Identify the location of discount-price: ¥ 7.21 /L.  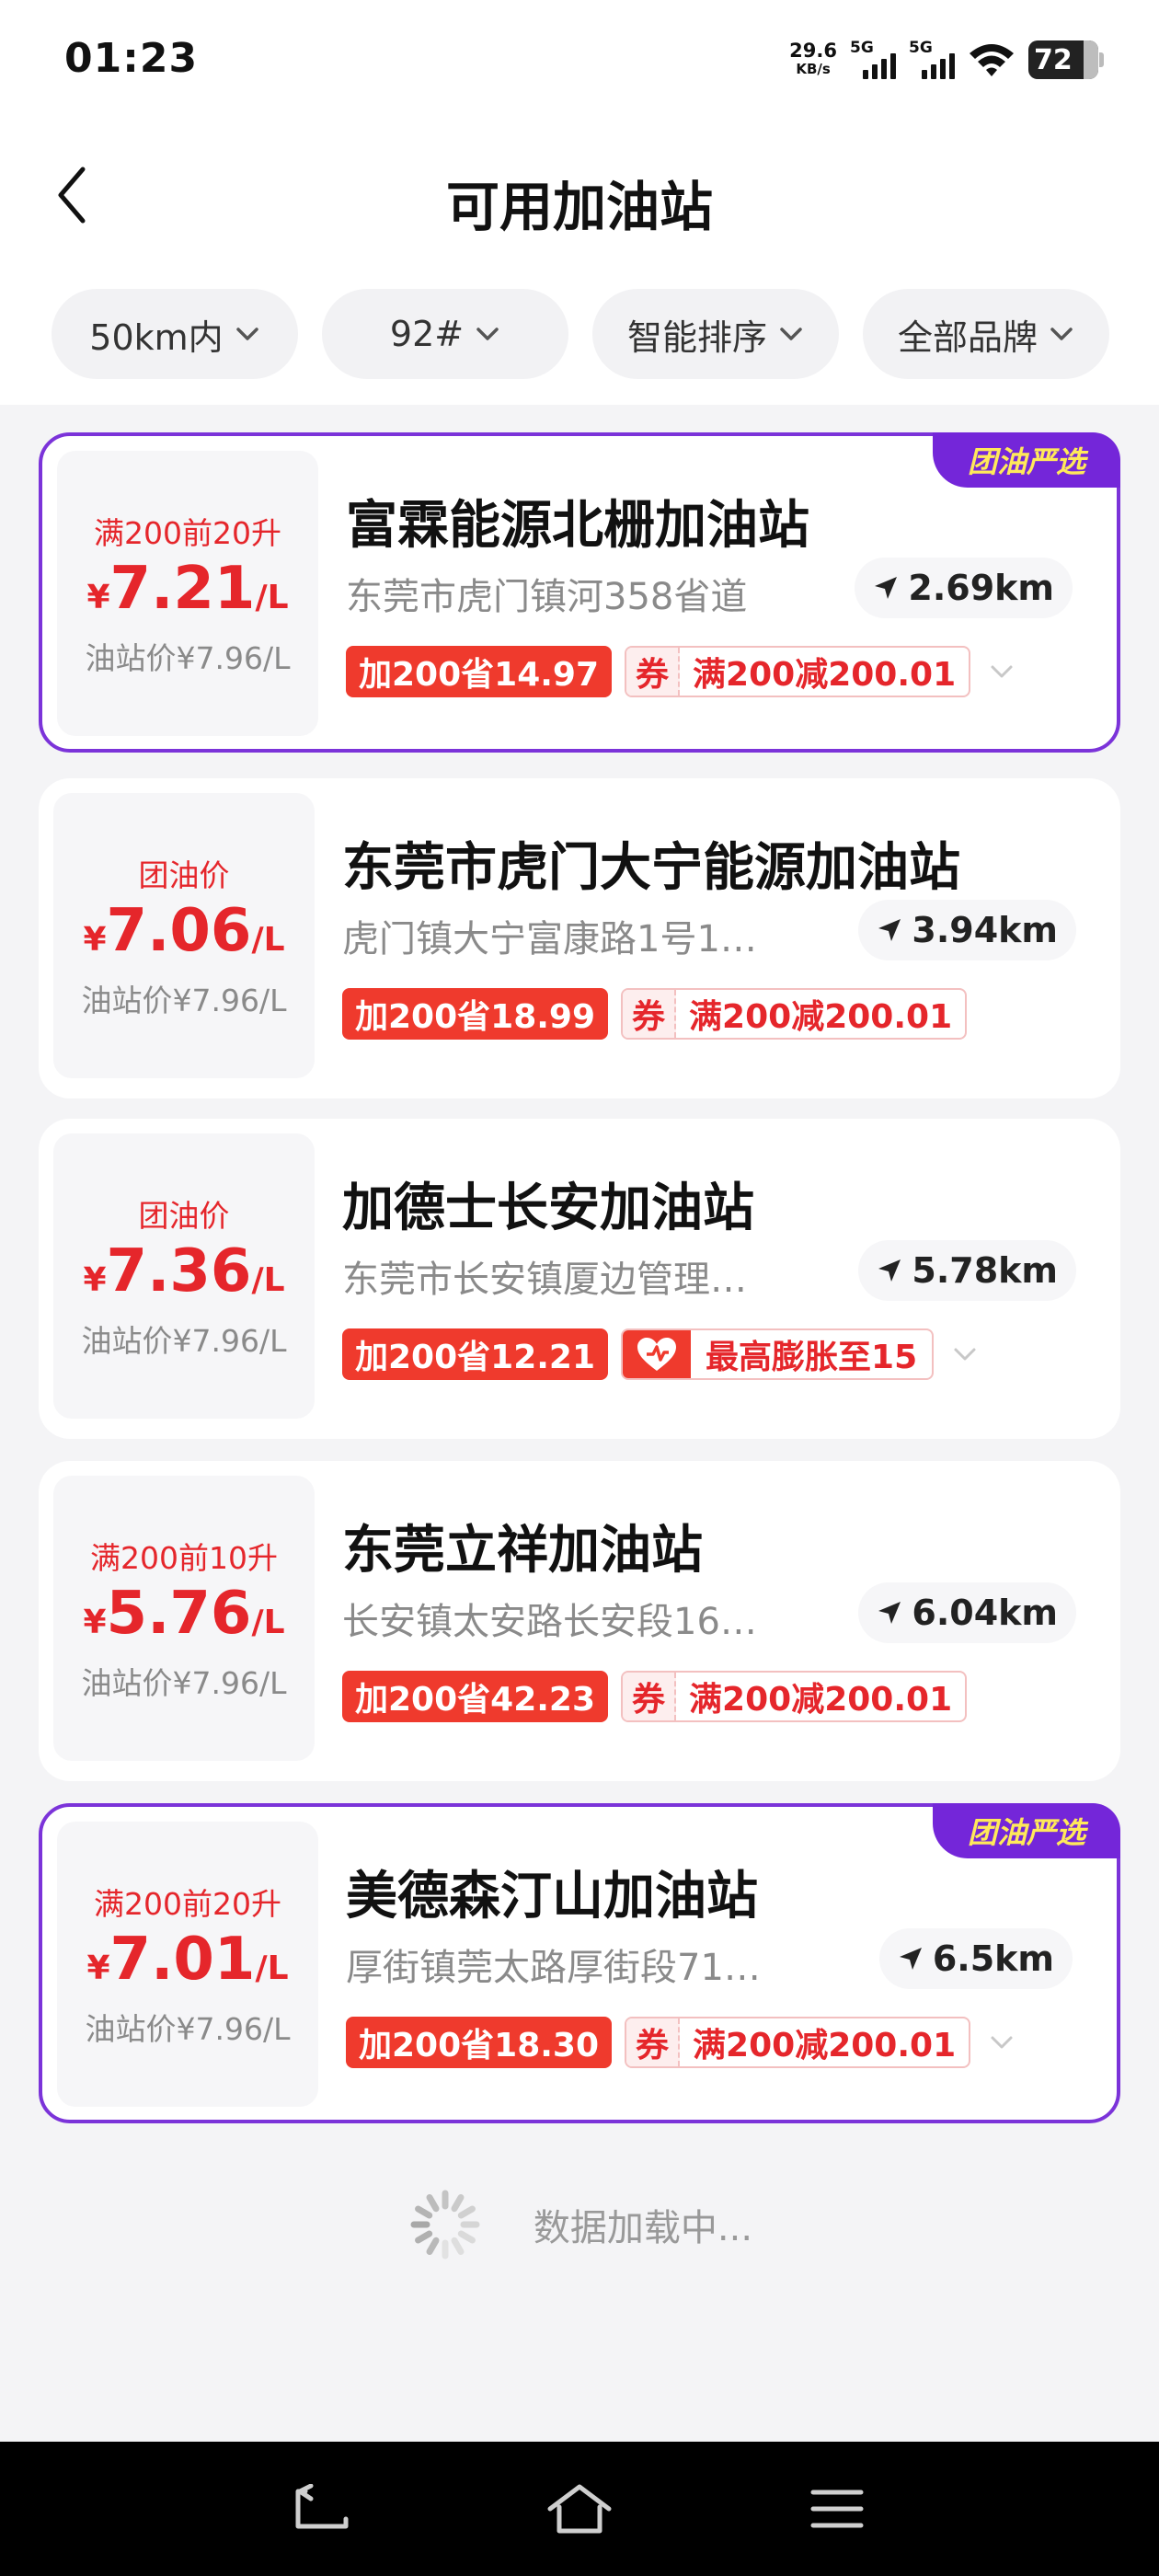
(187, 589).